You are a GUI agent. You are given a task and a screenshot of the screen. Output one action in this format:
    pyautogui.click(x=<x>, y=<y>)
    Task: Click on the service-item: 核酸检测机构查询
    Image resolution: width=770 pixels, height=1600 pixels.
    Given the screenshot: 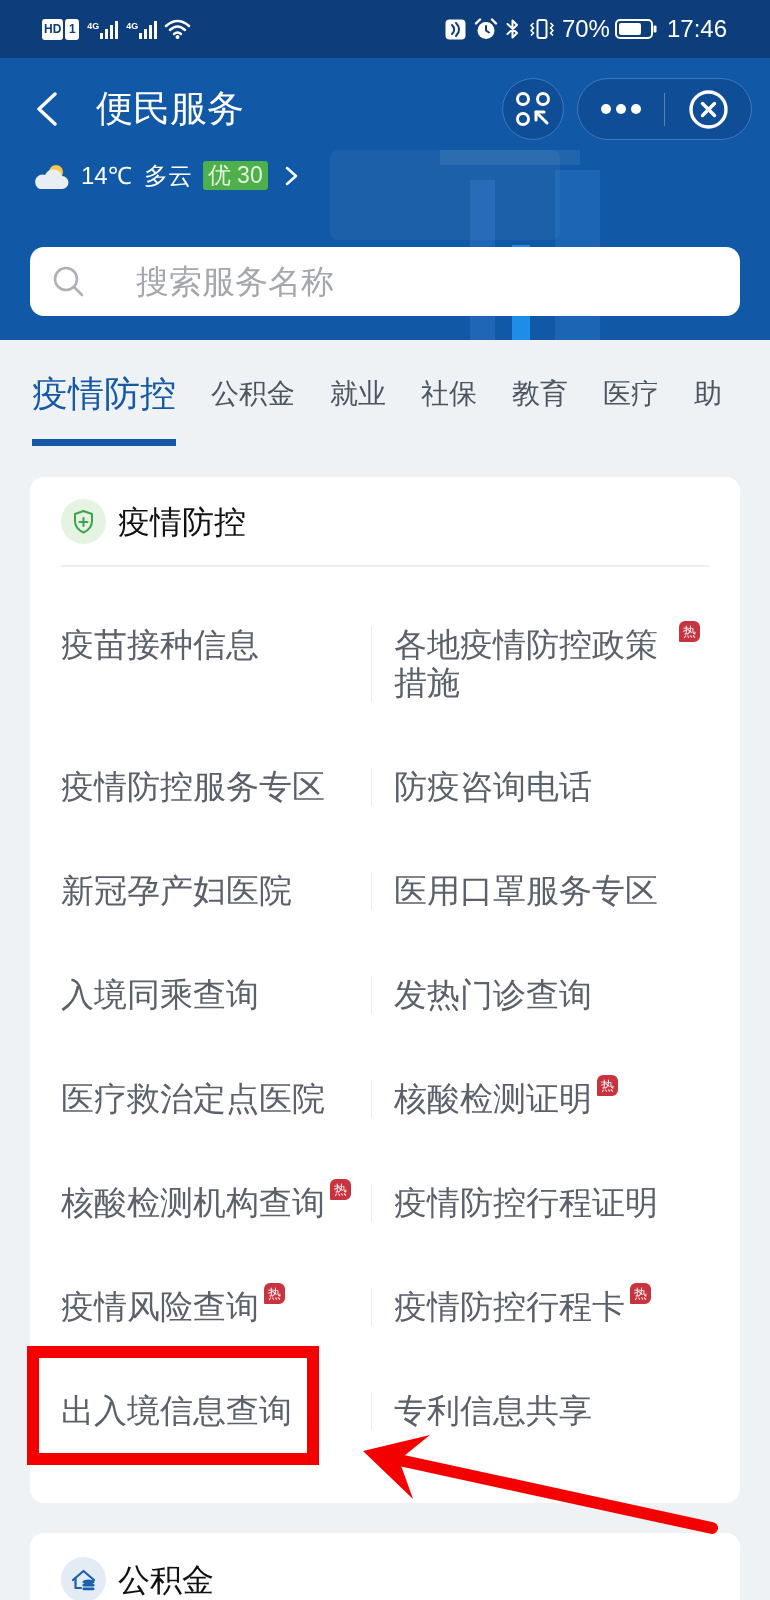 What is the action you would take?
    pyautogui.click(x=193, y=1203)
    